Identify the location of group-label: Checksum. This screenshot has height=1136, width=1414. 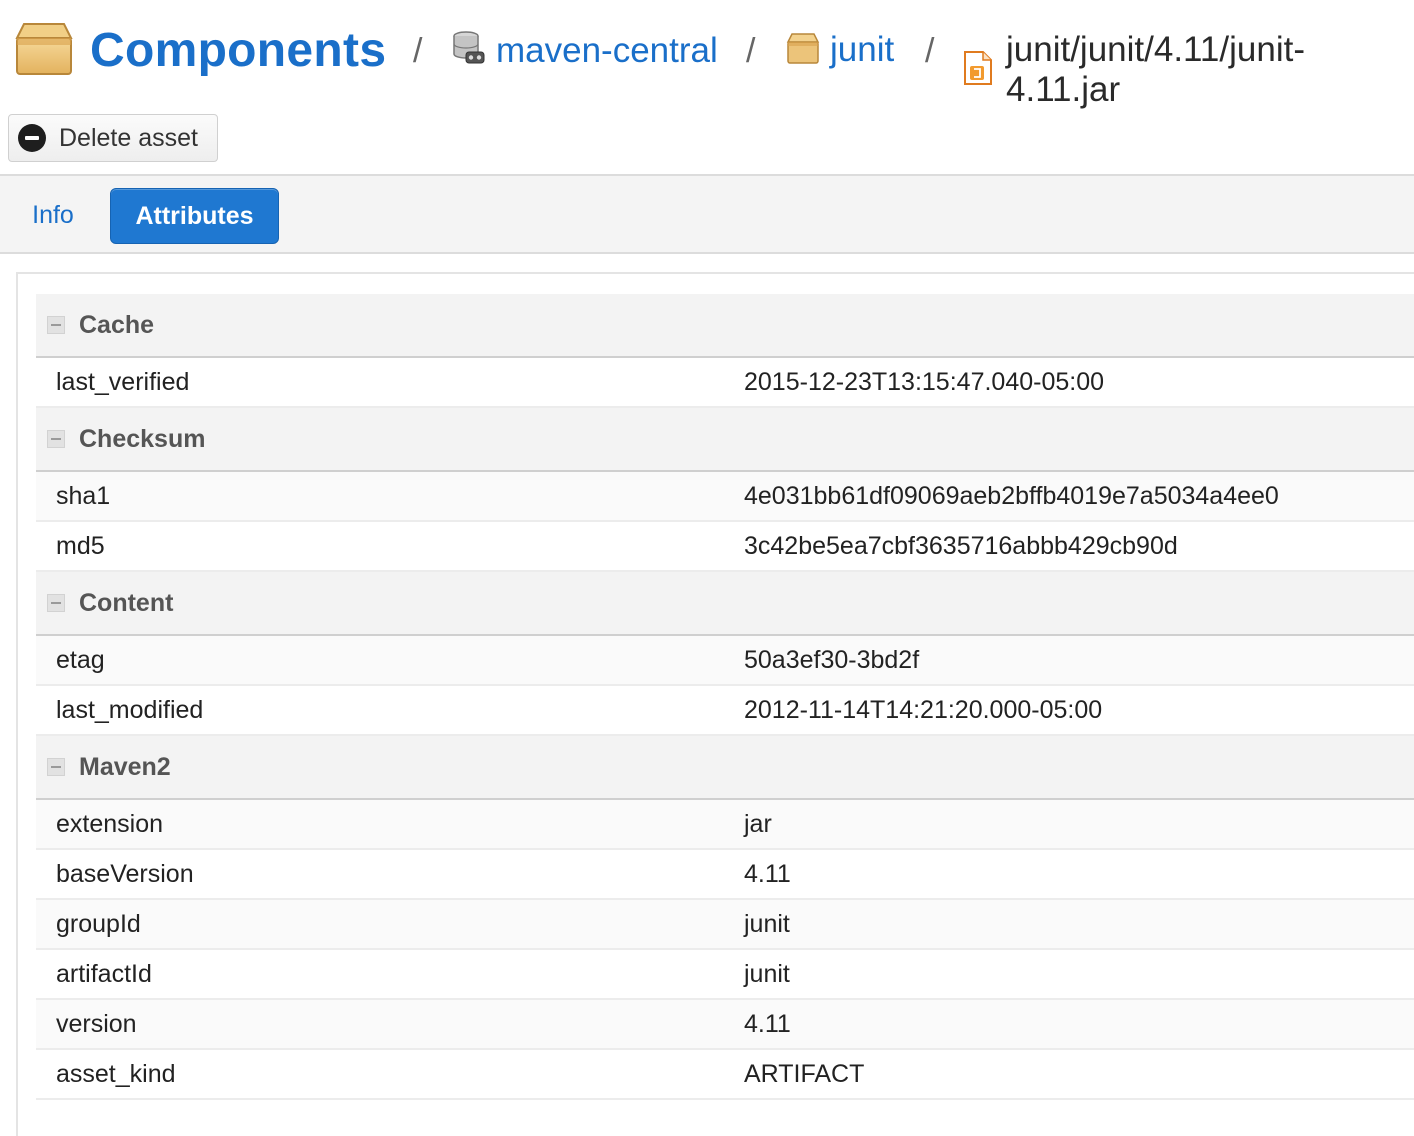
(142, 438).